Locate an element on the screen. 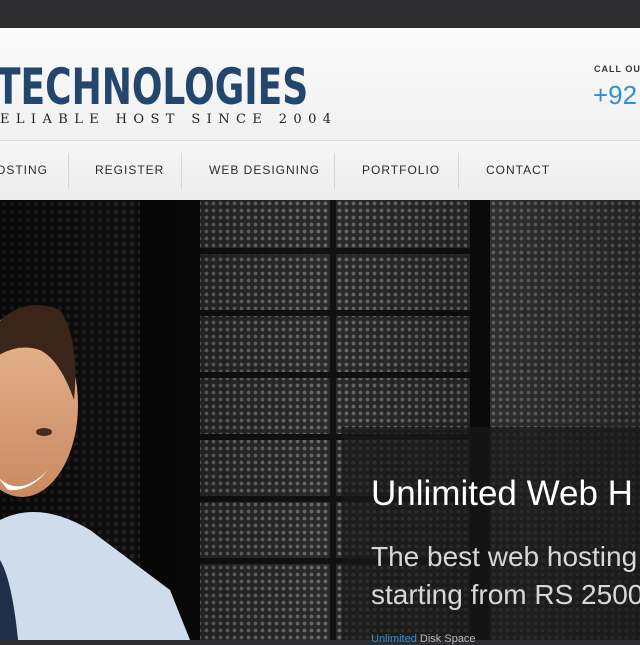  nav-item-register: REGISTER is located at coordinates (129, 170).